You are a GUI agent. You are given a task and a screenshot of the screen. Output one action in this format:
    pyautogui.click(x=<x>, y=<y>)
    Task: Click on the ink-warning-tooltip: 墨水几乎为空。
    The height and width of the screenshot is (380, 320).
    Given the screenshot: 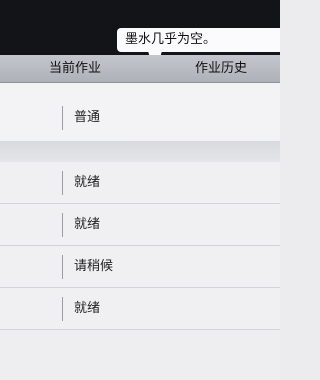 What is the action you would take?
    pyautogui.click(x=198, y=40)
    